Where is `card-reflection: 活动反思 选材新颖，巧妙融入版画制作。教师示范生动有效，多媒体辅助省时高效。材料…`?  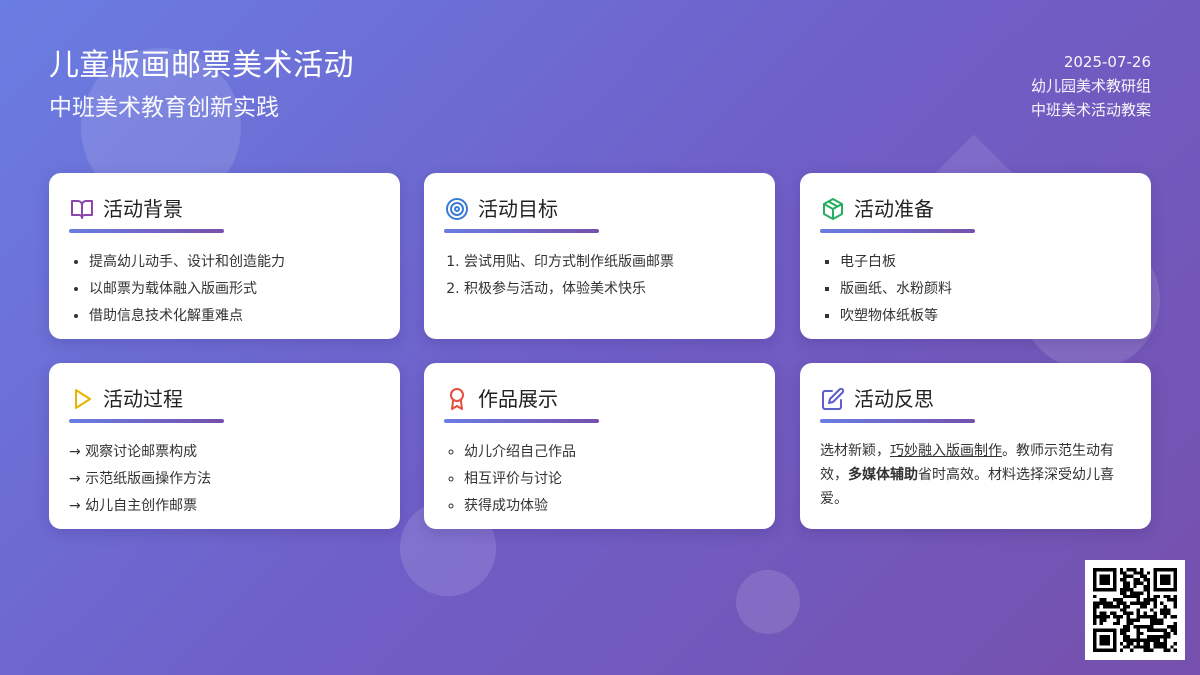
card-reflection: 活动反思 选材新颖，巧妙融入版画制作。教师示范生动有效，多媒体辅助省时高效。材料… is located at coordinates (975, 446).